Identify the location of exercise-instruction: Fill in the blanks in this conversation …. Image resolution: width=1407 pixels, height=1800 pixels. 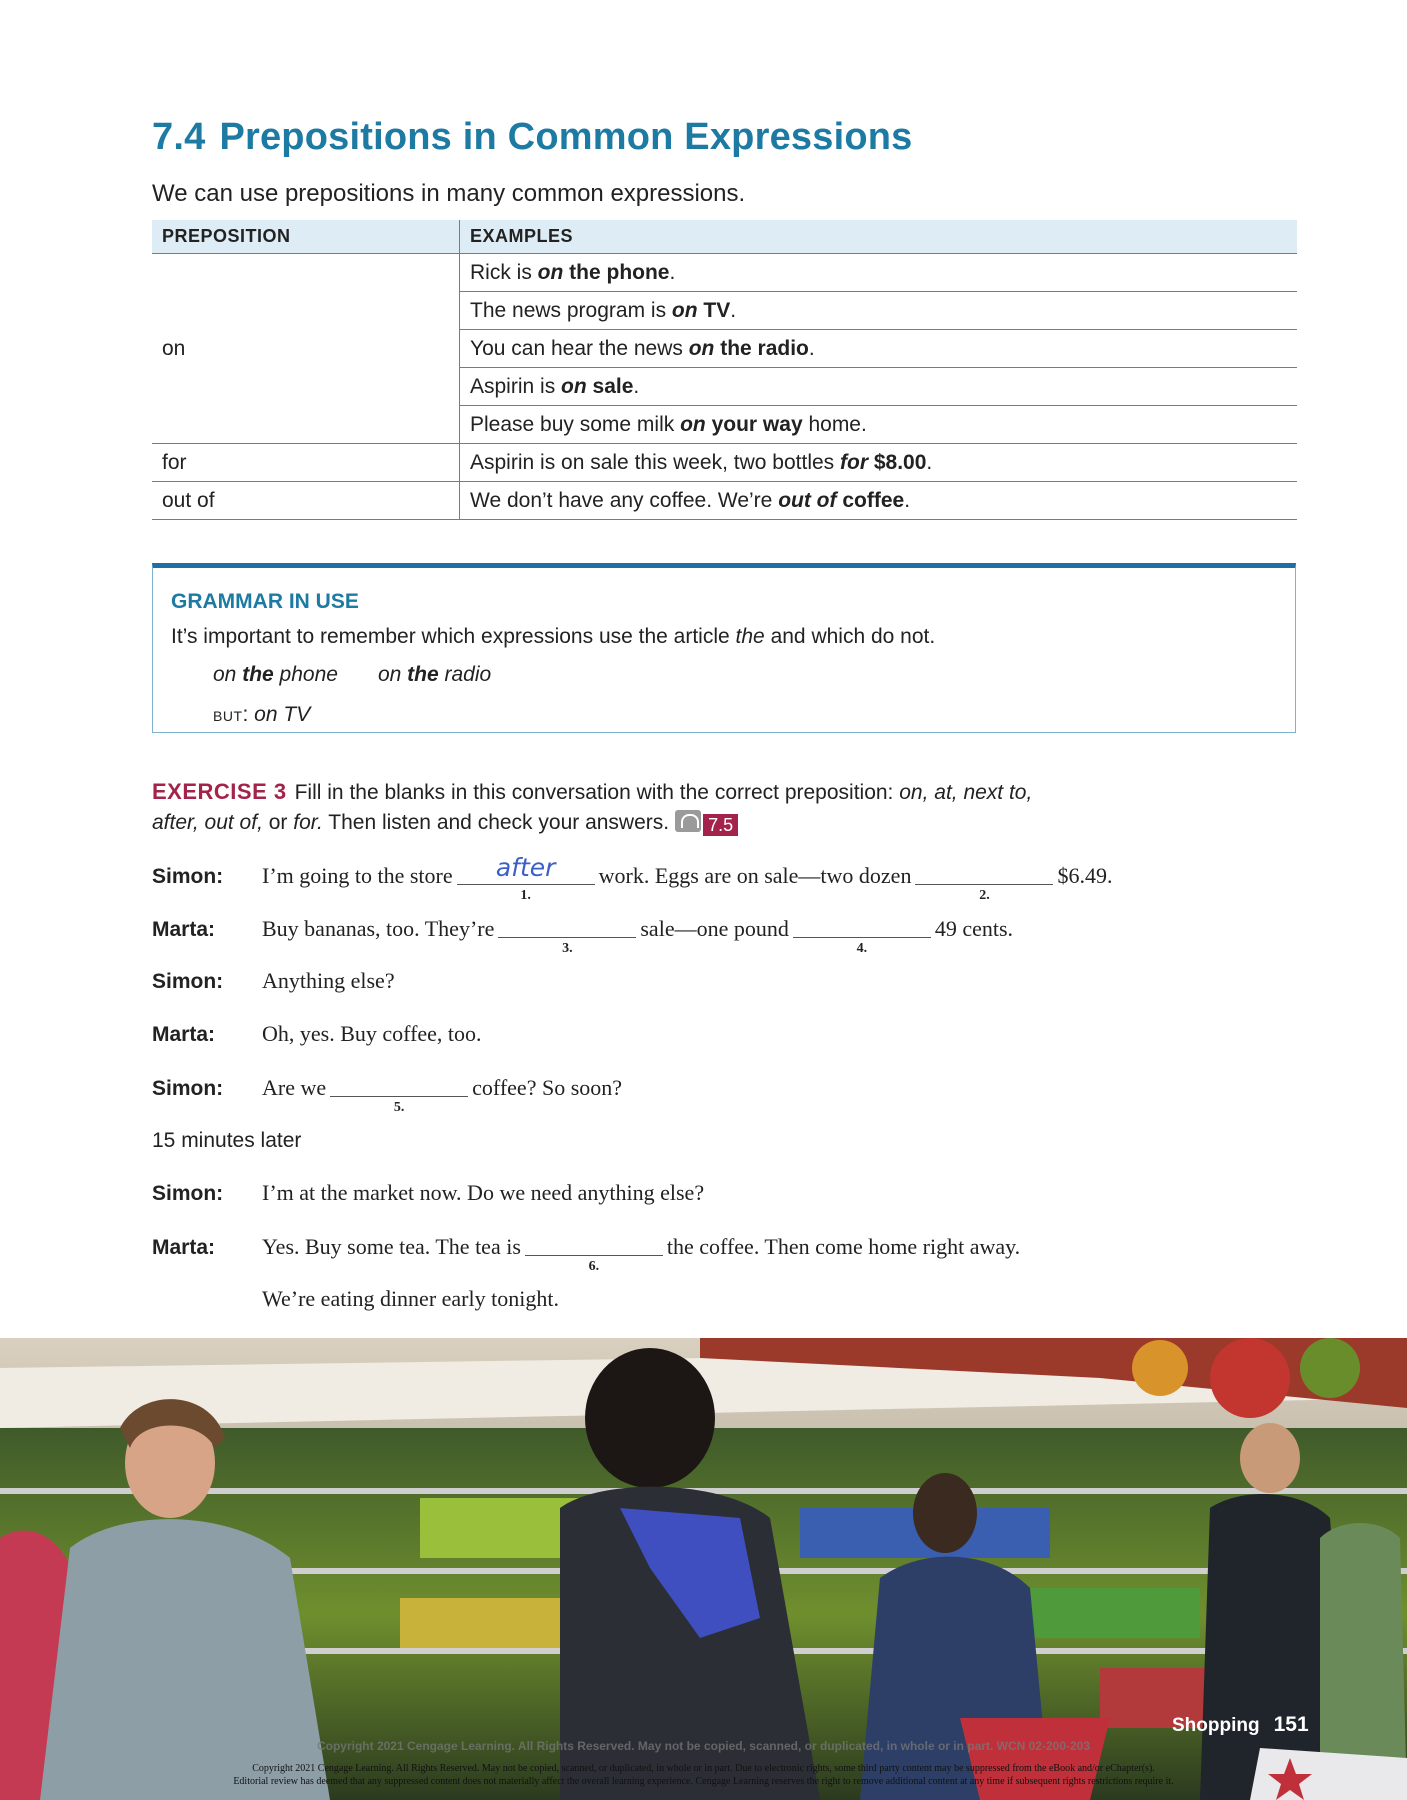
(597, 792).